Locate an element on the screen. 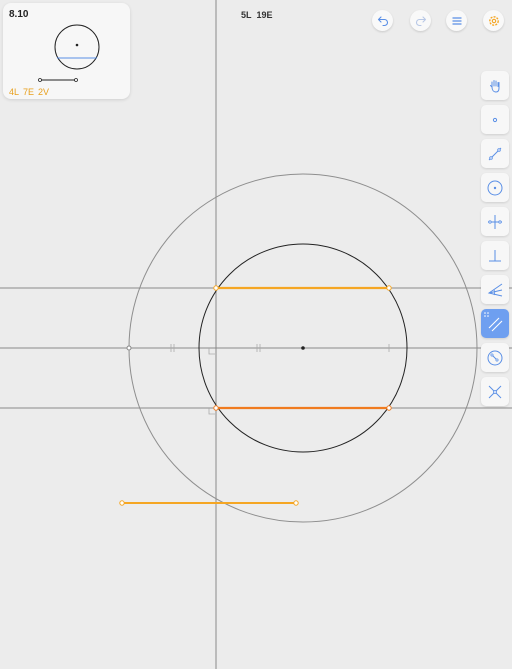 The width and height of the screenshot is (512, 669). level-elementary-count: 7E is located at coordinates (29, 92).